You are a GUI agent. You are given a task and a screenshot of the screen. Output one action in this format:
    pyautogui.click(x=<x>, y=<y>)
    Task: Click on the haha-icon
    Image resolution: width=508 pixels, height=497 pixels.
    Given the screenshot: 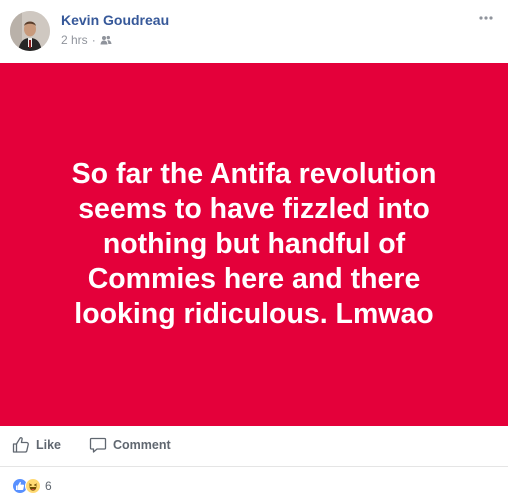 What is the action you would take?
    pyautogui.click(x=33, y=486)
    